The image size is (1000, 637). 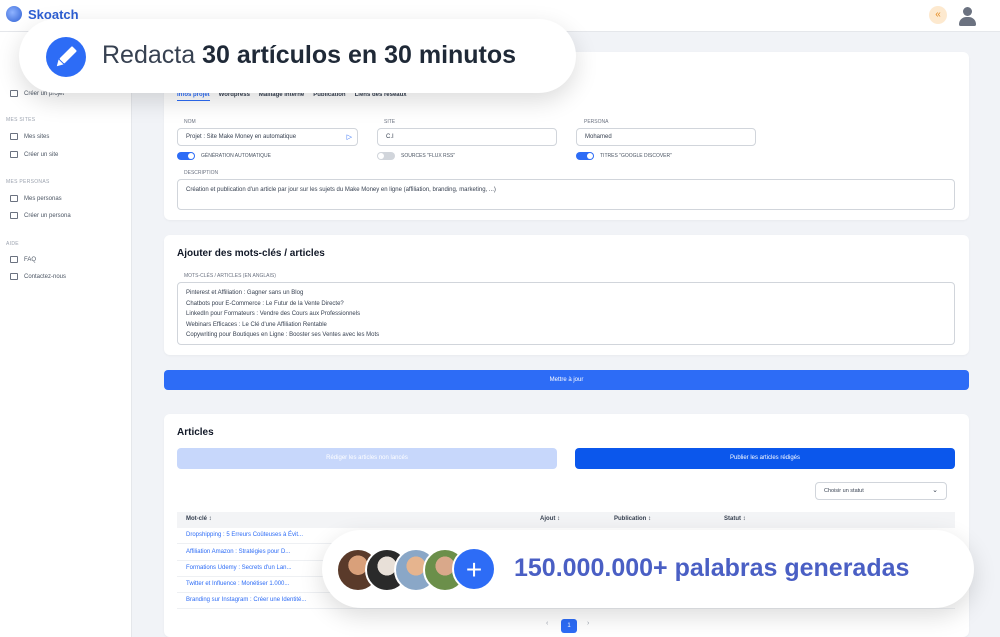 I want to click on play-icon: ▷, so click(x=349, y=137).